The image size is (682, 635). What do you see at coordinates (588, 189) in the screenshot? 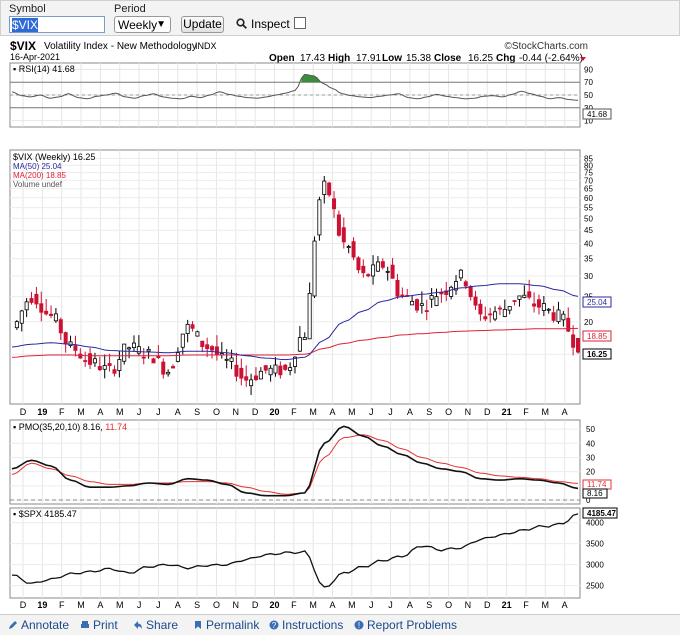
I see `price-tick-label: 65` at bounding box center [588, 189].